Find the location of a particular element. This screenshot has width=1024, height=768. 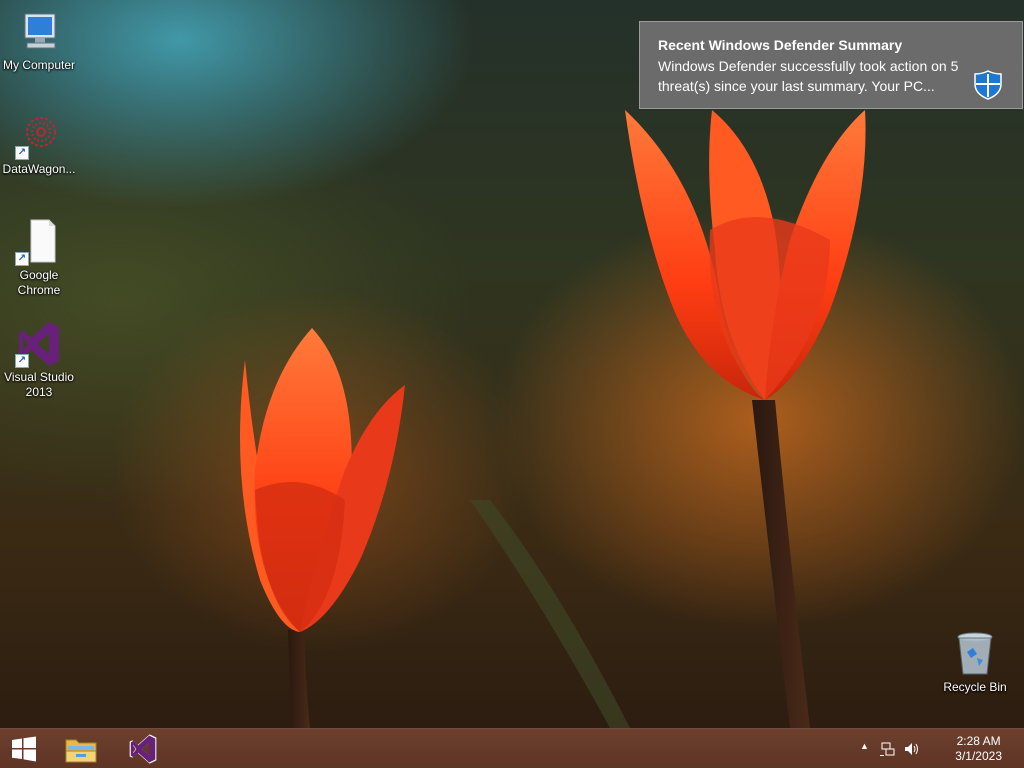

file-explorer-icon is located at coordinates (81, 751).